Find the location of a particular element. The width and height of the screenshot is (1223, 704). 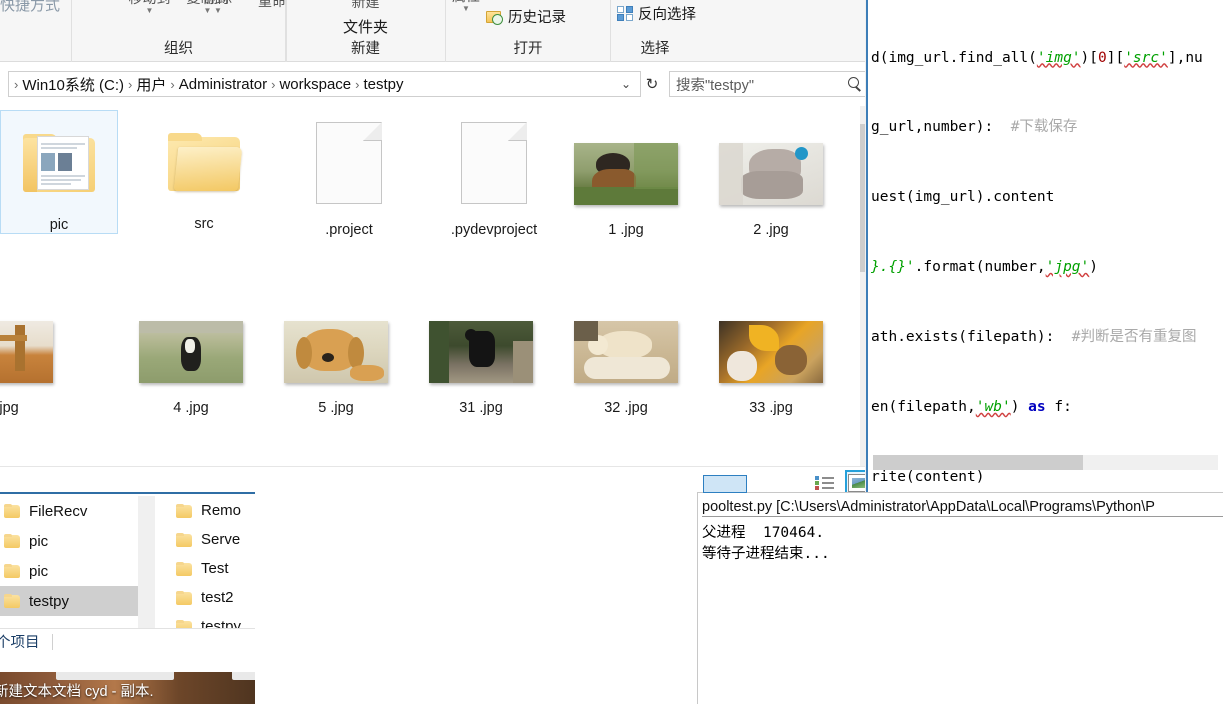

list-item: .project is located at coordinates (349, 172).